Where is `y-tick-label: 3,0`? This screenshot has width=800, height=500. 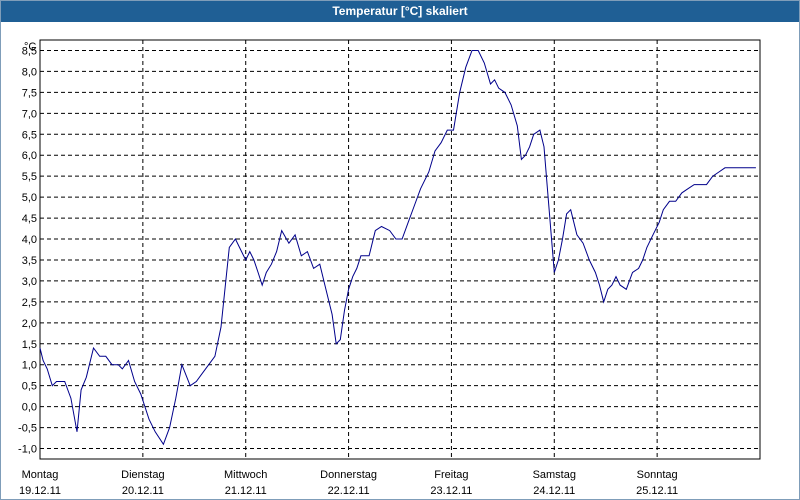 y-tick-label: 3,0 is located at coordinates (29, 282).